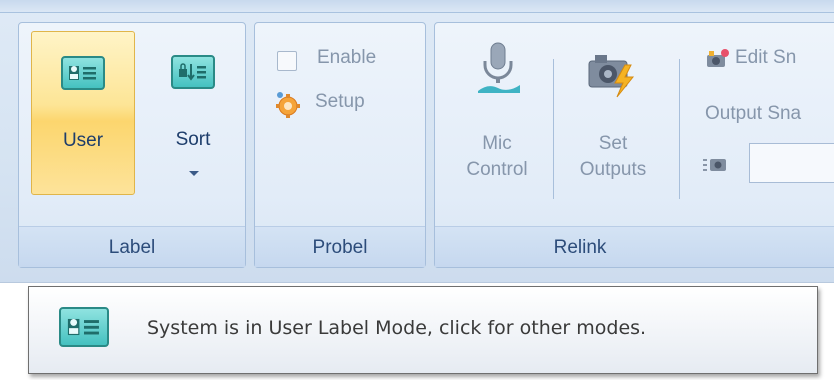 The height and width of the screenshot is (380, 834). What do you see at coordinates (193, 139) in the screenshot?
I see `sort-button-label: Sort` at bounding box center [193, 139].